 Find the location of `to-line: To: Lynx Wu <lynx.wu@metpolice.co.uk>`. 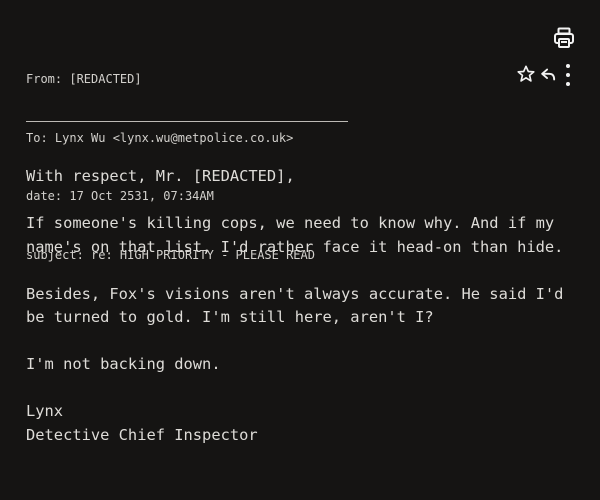

to-line: To: Lynx Wu <lynx.wu@metpolice.co.uk> is located at coordinates (160, 137).